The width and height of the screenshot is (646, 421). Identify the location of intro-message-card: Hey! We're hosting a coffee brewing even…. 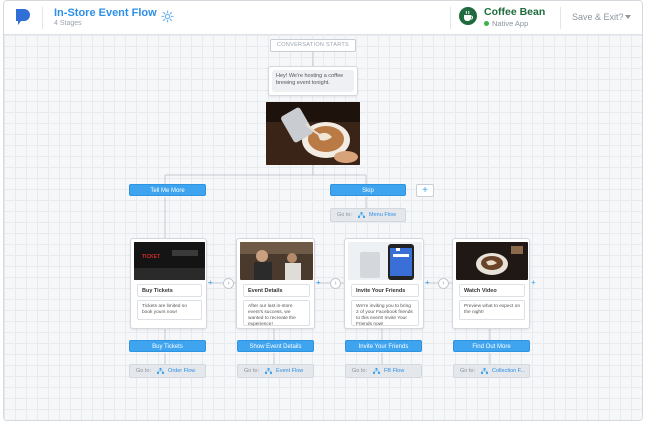
(313, 81).